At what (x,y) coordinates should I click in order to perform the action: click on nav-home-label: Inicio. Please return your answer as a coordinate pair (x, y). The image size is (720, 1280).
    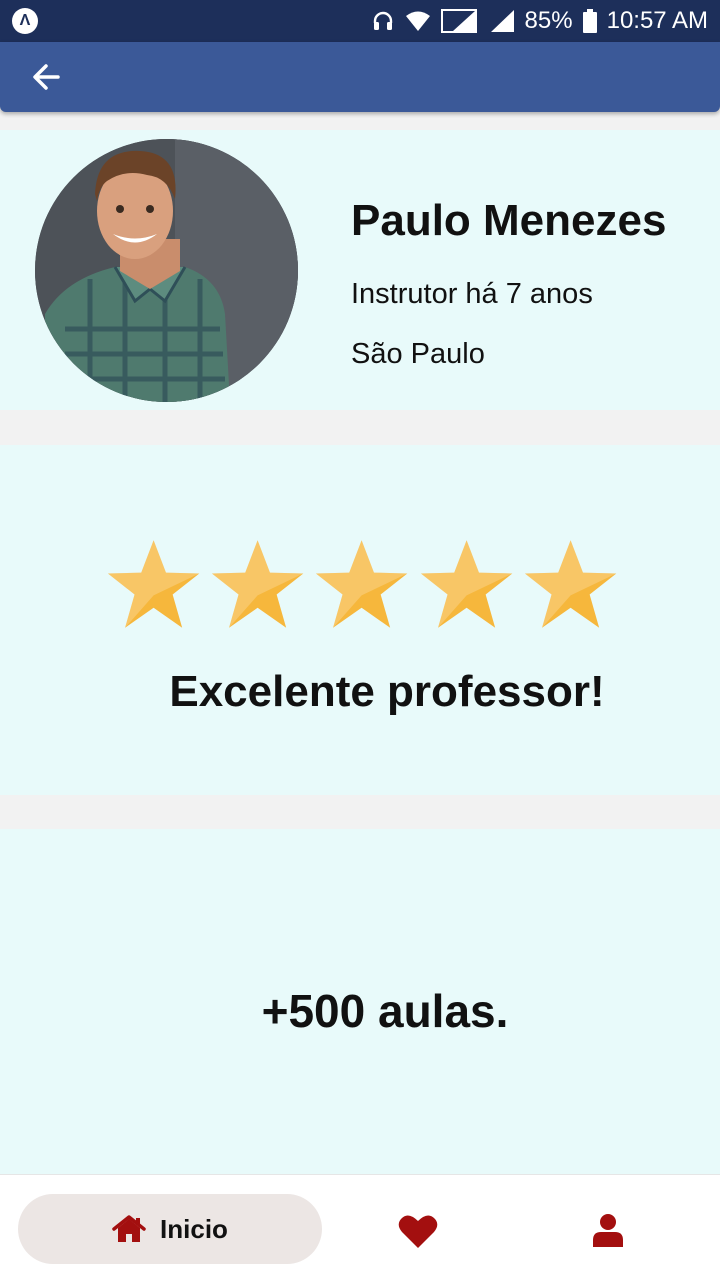
    Looking at the image, I should click on (194, 1228).